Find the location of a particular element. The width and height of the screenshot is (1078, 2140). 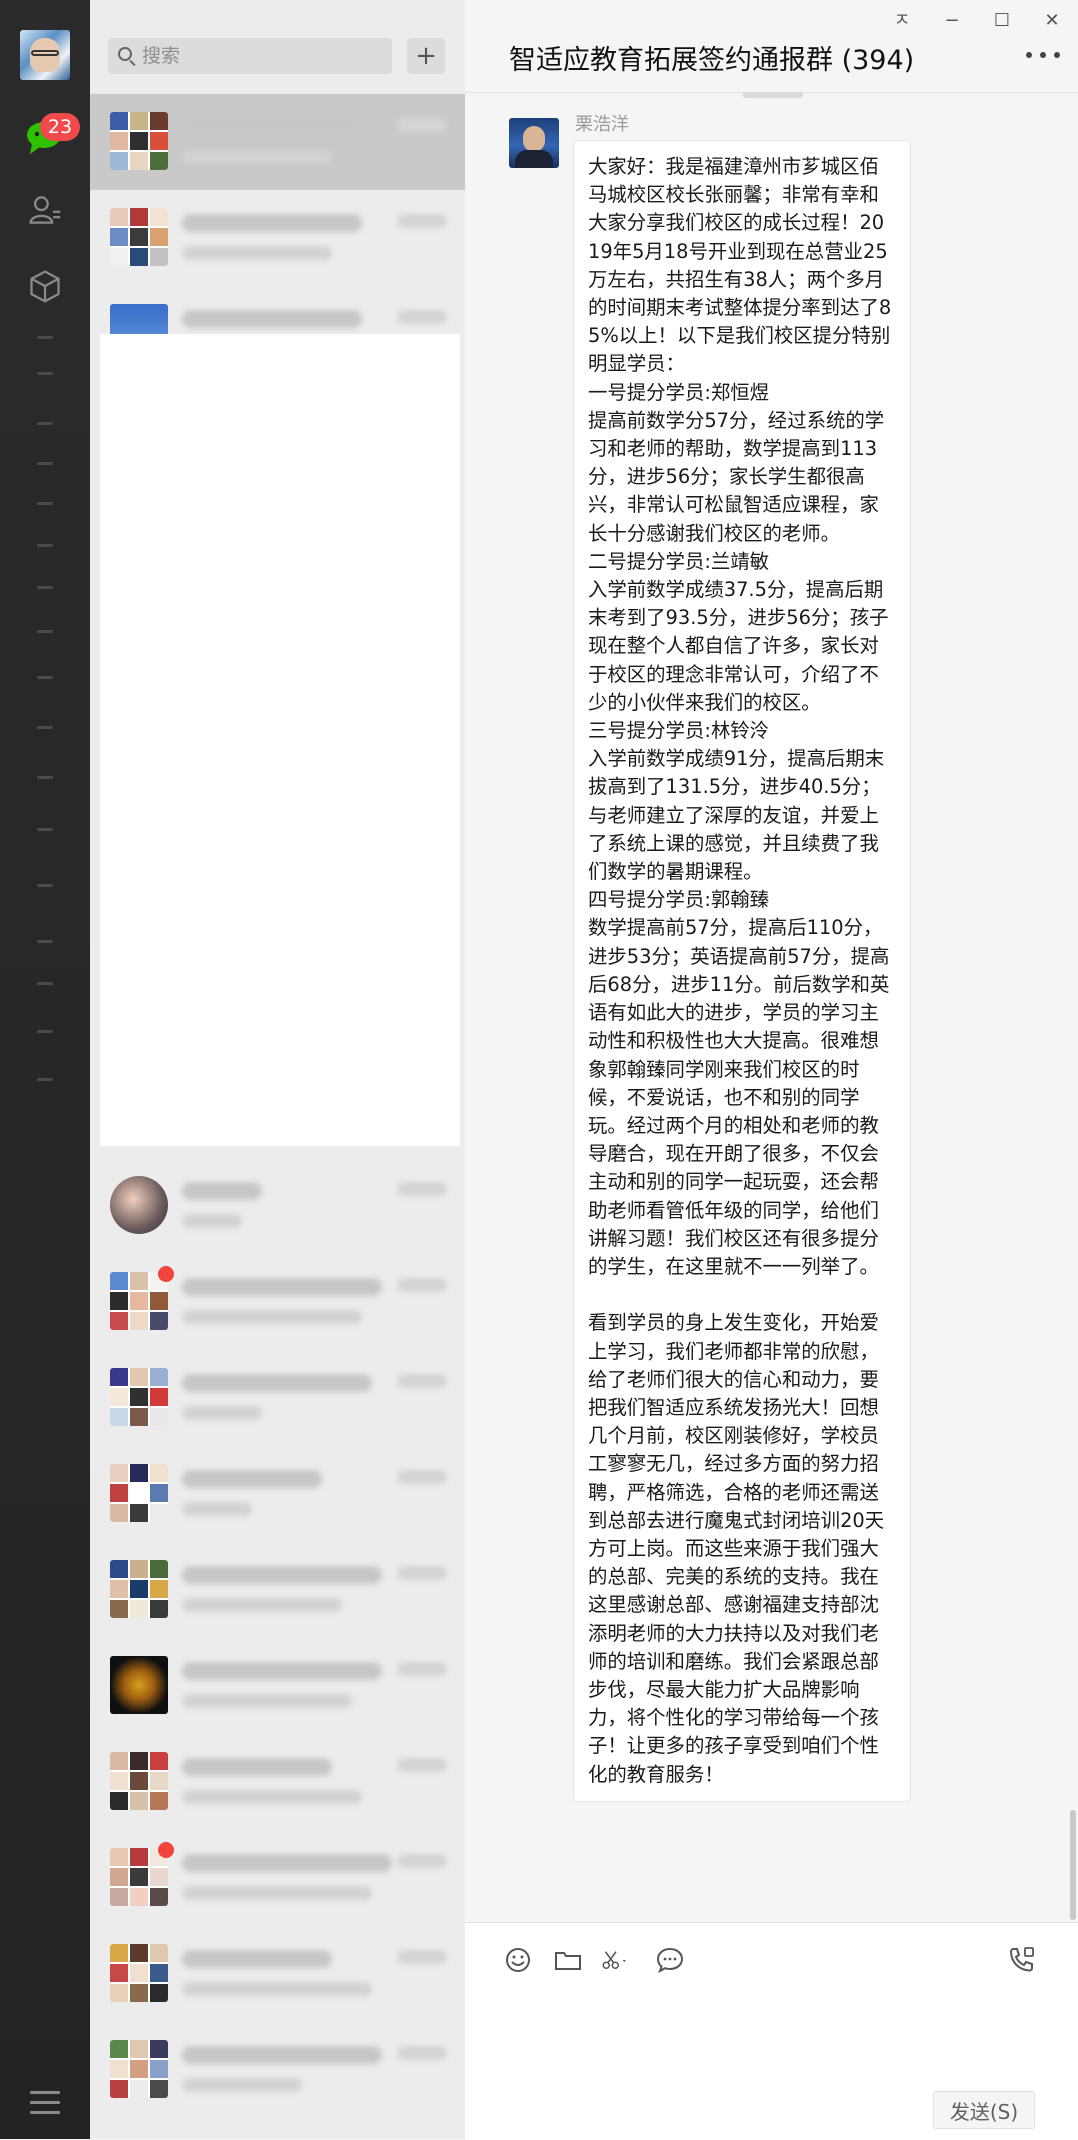

chat-header: 智适应教育拓展签约通报群 (394) ㅈ − ☐ ✕ is located at coordinates (771, 46).